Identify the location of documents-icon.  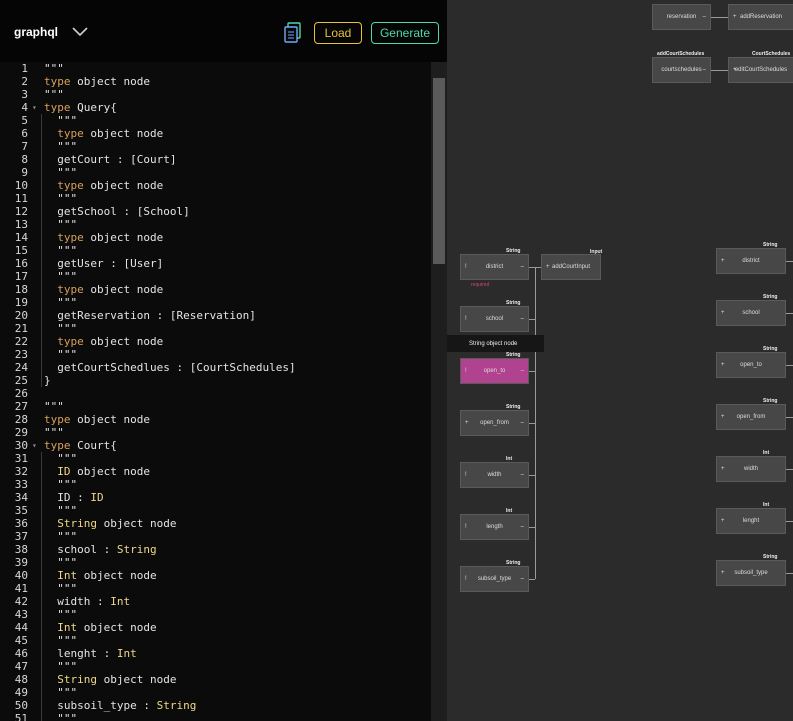
(293, 33).